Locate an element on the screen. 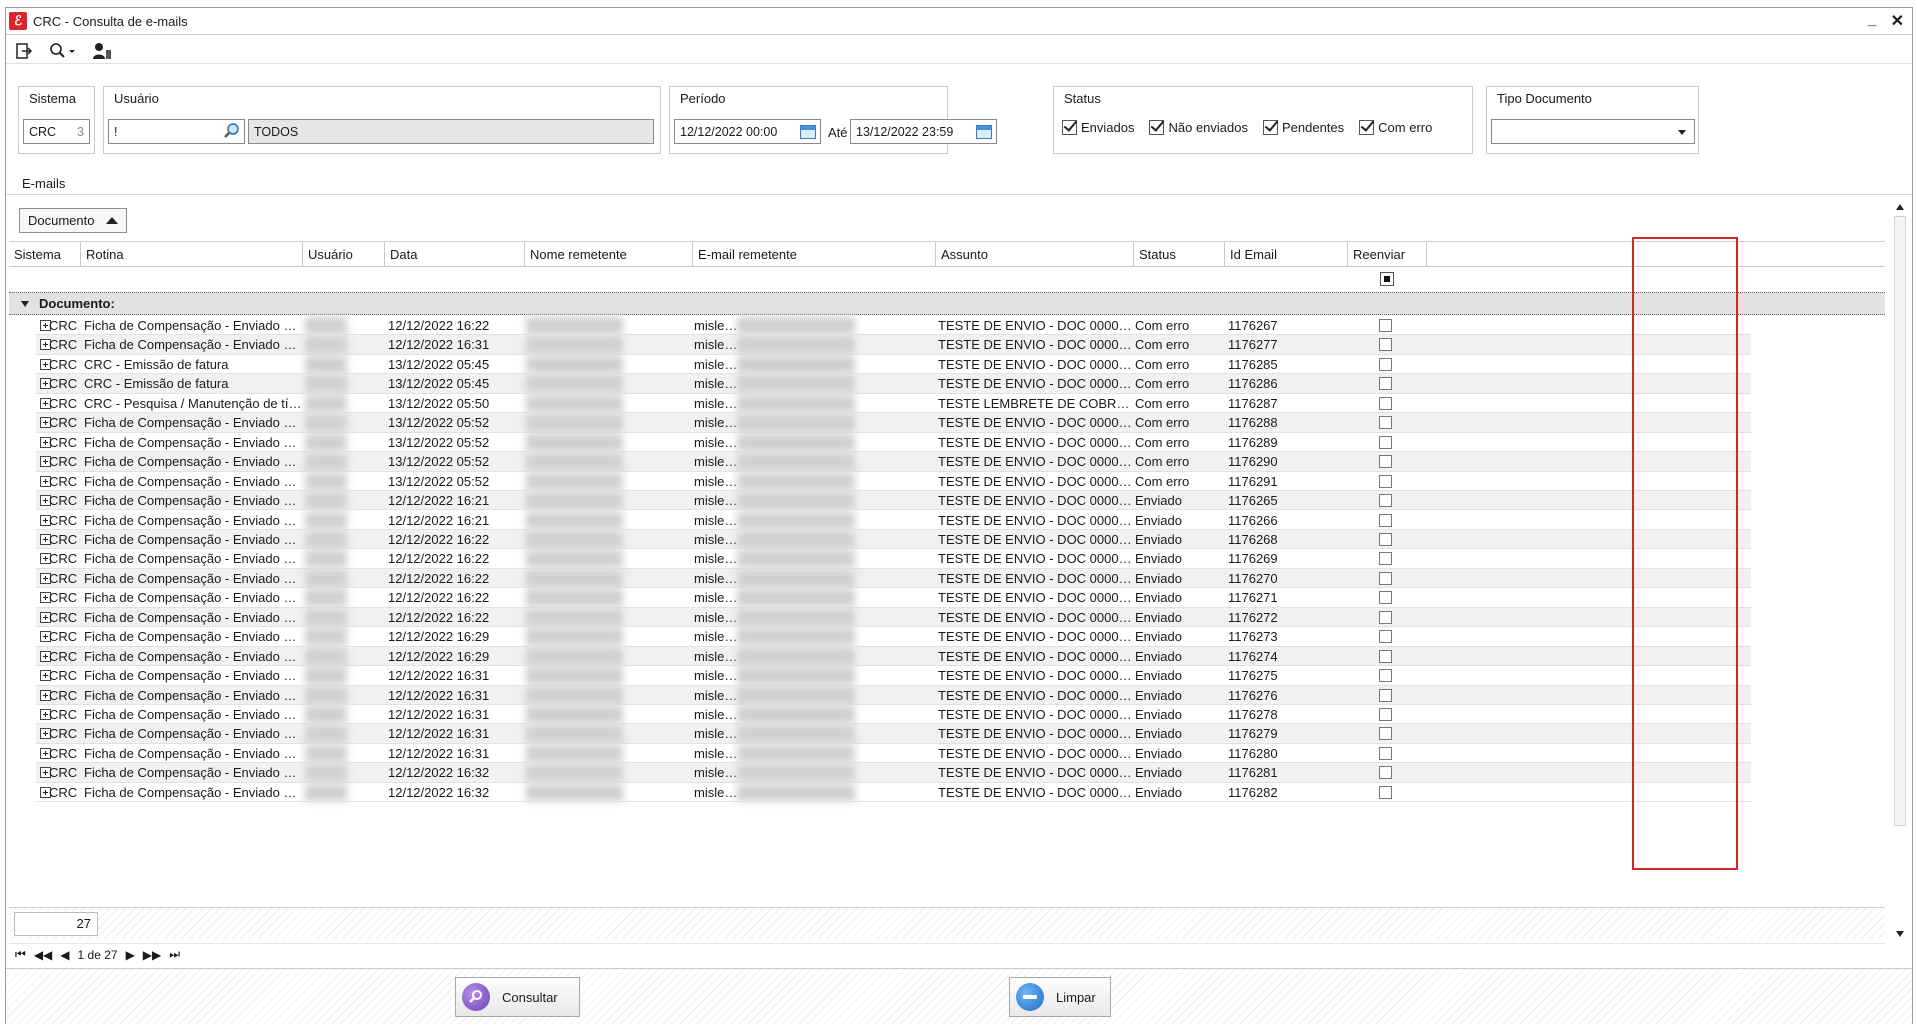  limpar-button: Limpar is located at coordinates (1060, 997).